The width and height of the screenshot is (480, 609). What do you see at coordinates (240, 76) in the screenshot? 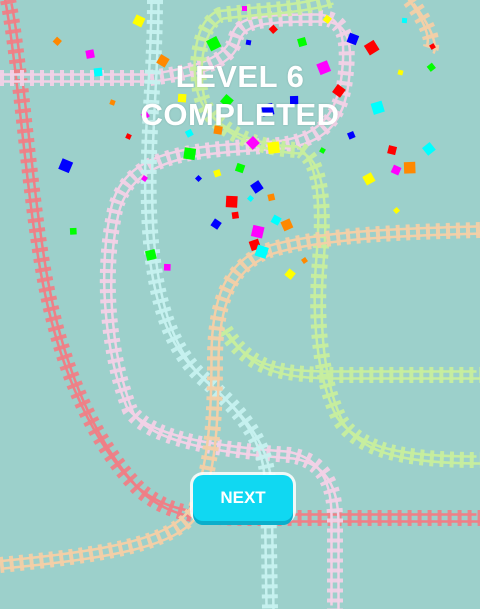
I see `level-label: LEVEL 6` at bounding box center [240, 76].